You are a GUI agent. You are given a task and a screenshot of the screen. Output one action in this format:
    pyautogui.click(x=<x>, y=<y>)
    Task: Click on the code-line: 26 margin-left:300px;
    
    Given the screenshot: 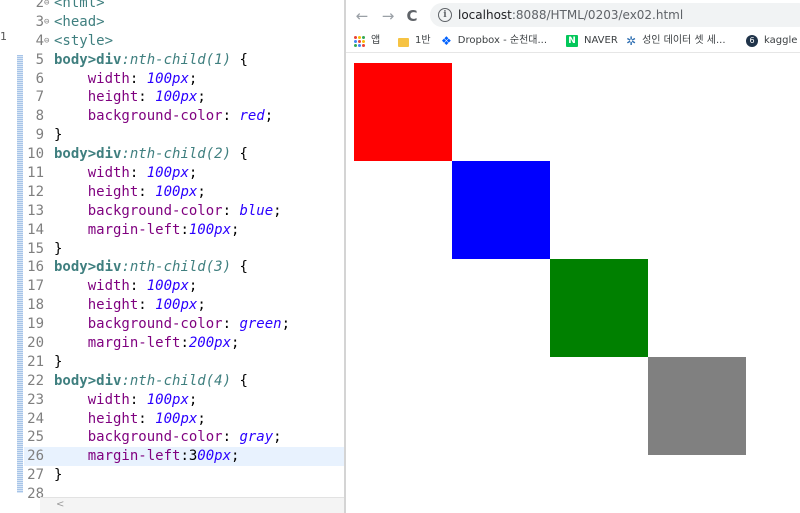 What is the action you would take?
    pyautogui.click(x=184, y=457)
    